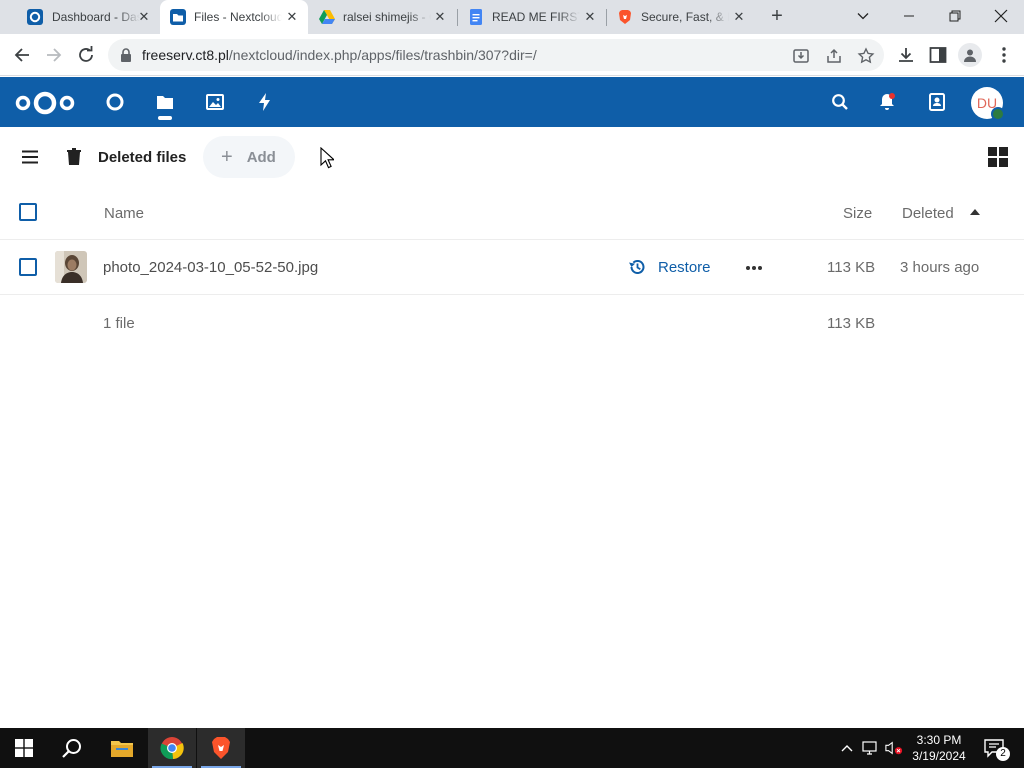 The width and height of the screenshot is (1024, 768). I want to click on start-button, so click(24, 748).